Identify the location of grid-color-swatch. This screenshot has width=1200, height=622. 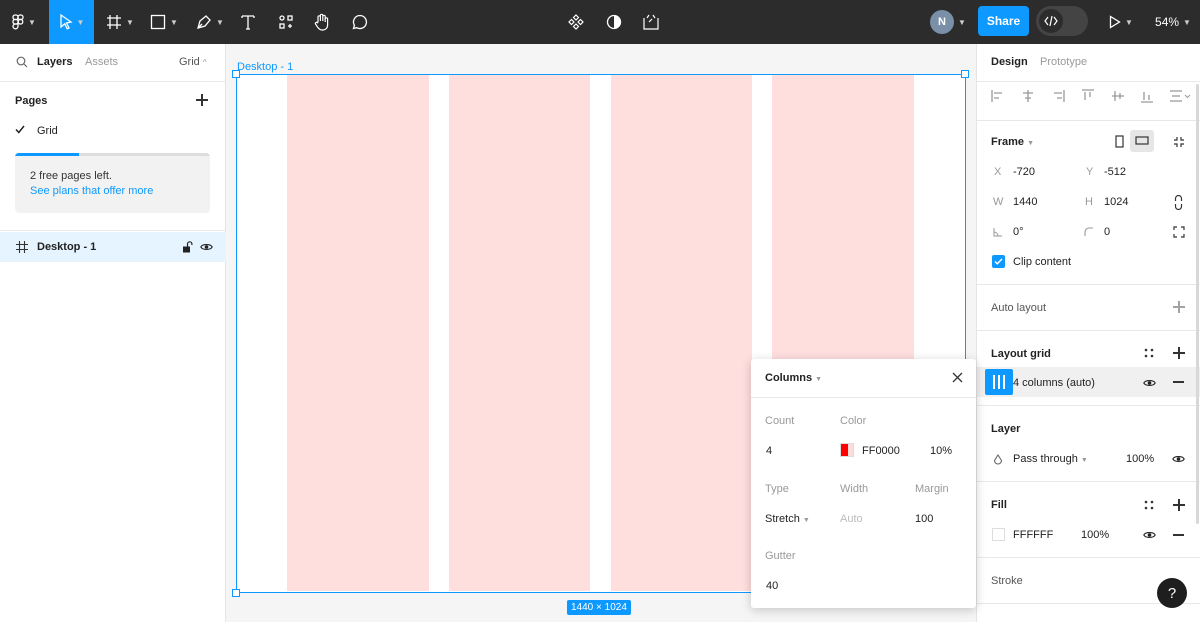
(847, 450).